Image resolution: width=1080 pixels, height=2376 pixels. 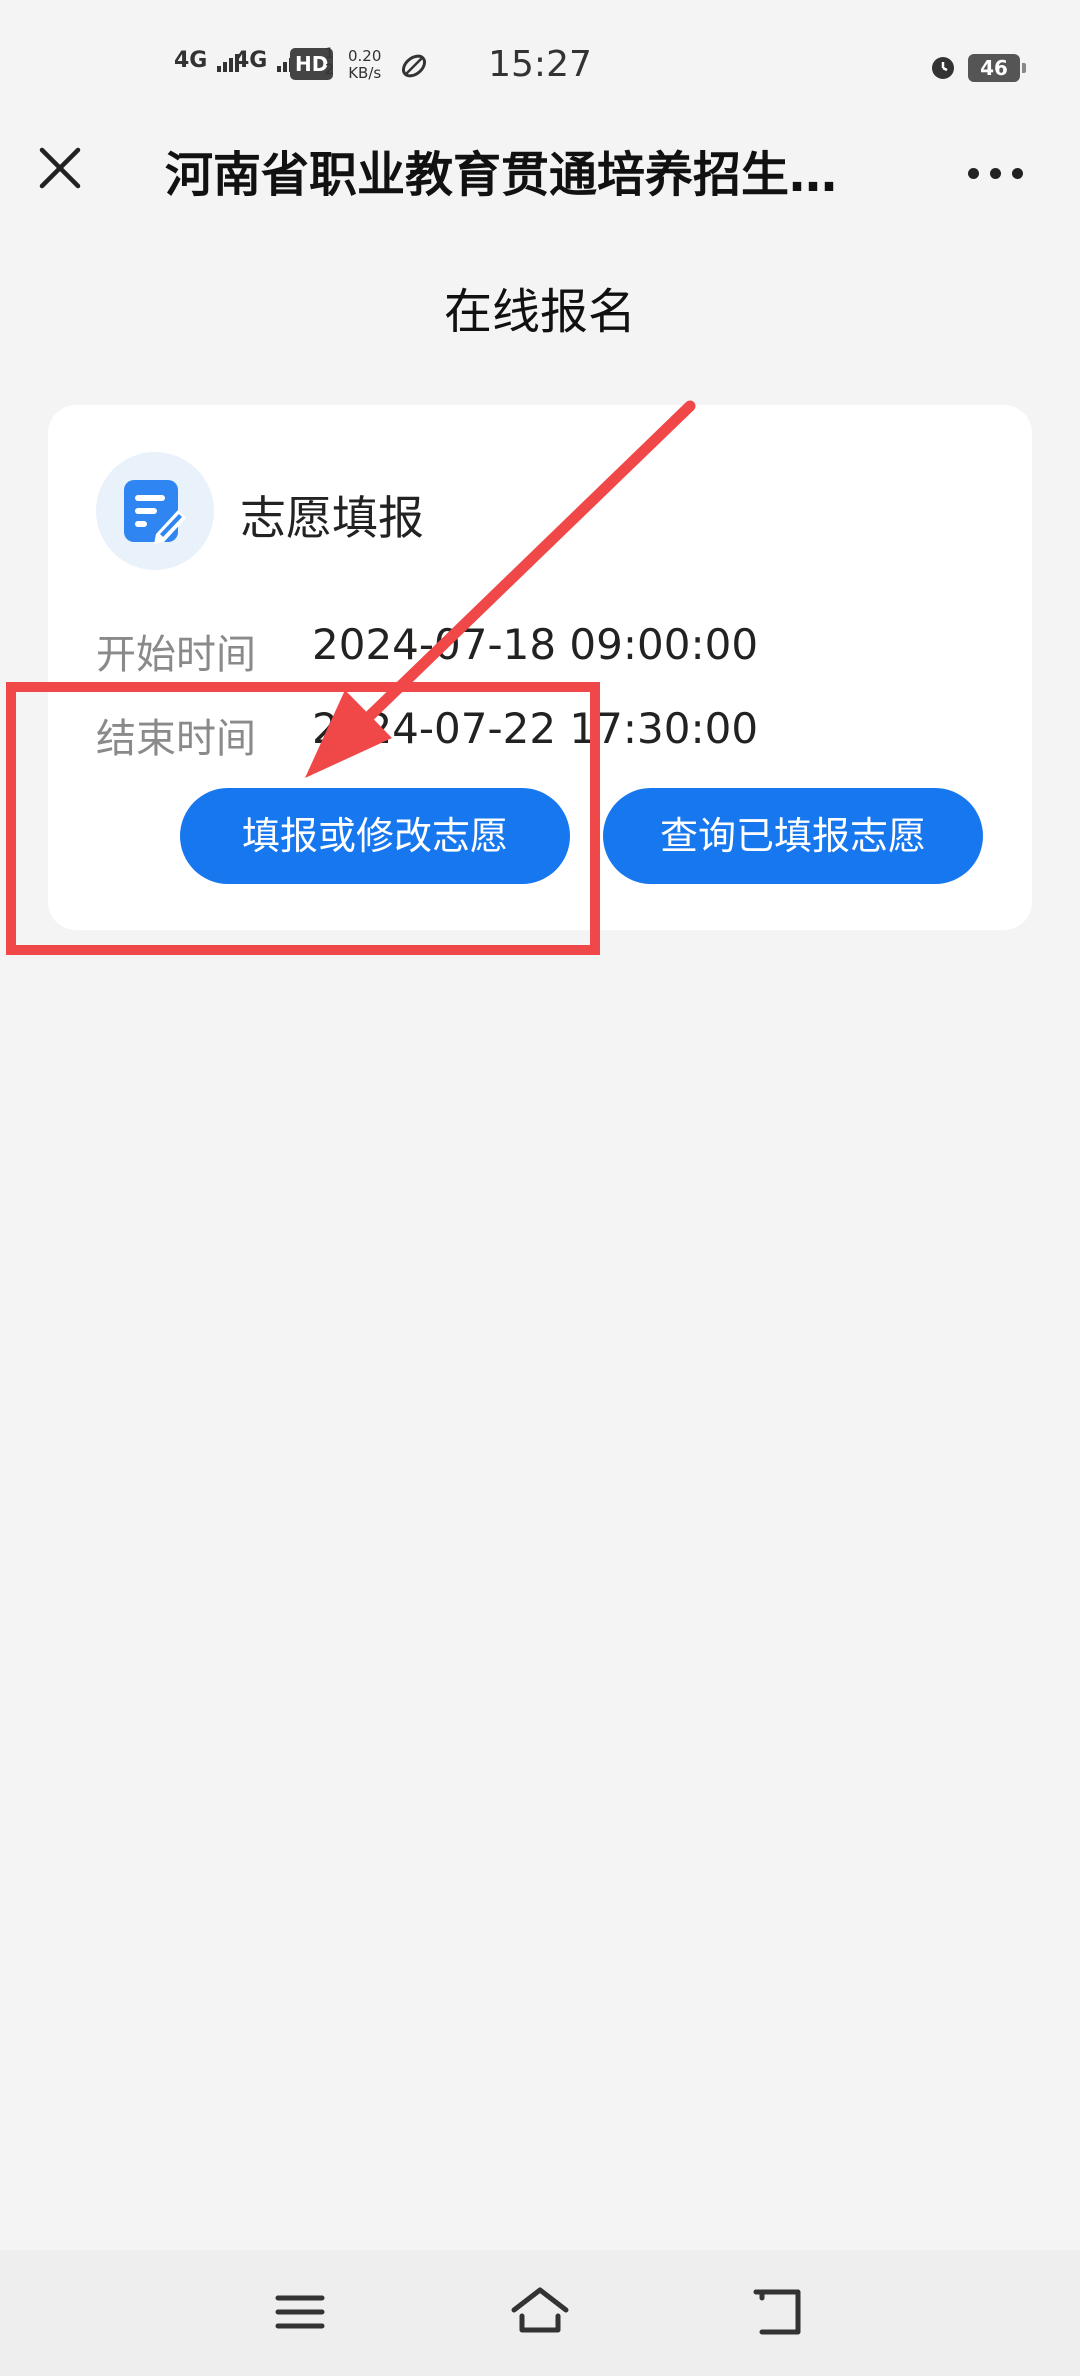 What do you see at coordinates (539, 312) in the screenshot?
I see `section-title: 在线报名` at bounding box center [539, 312].